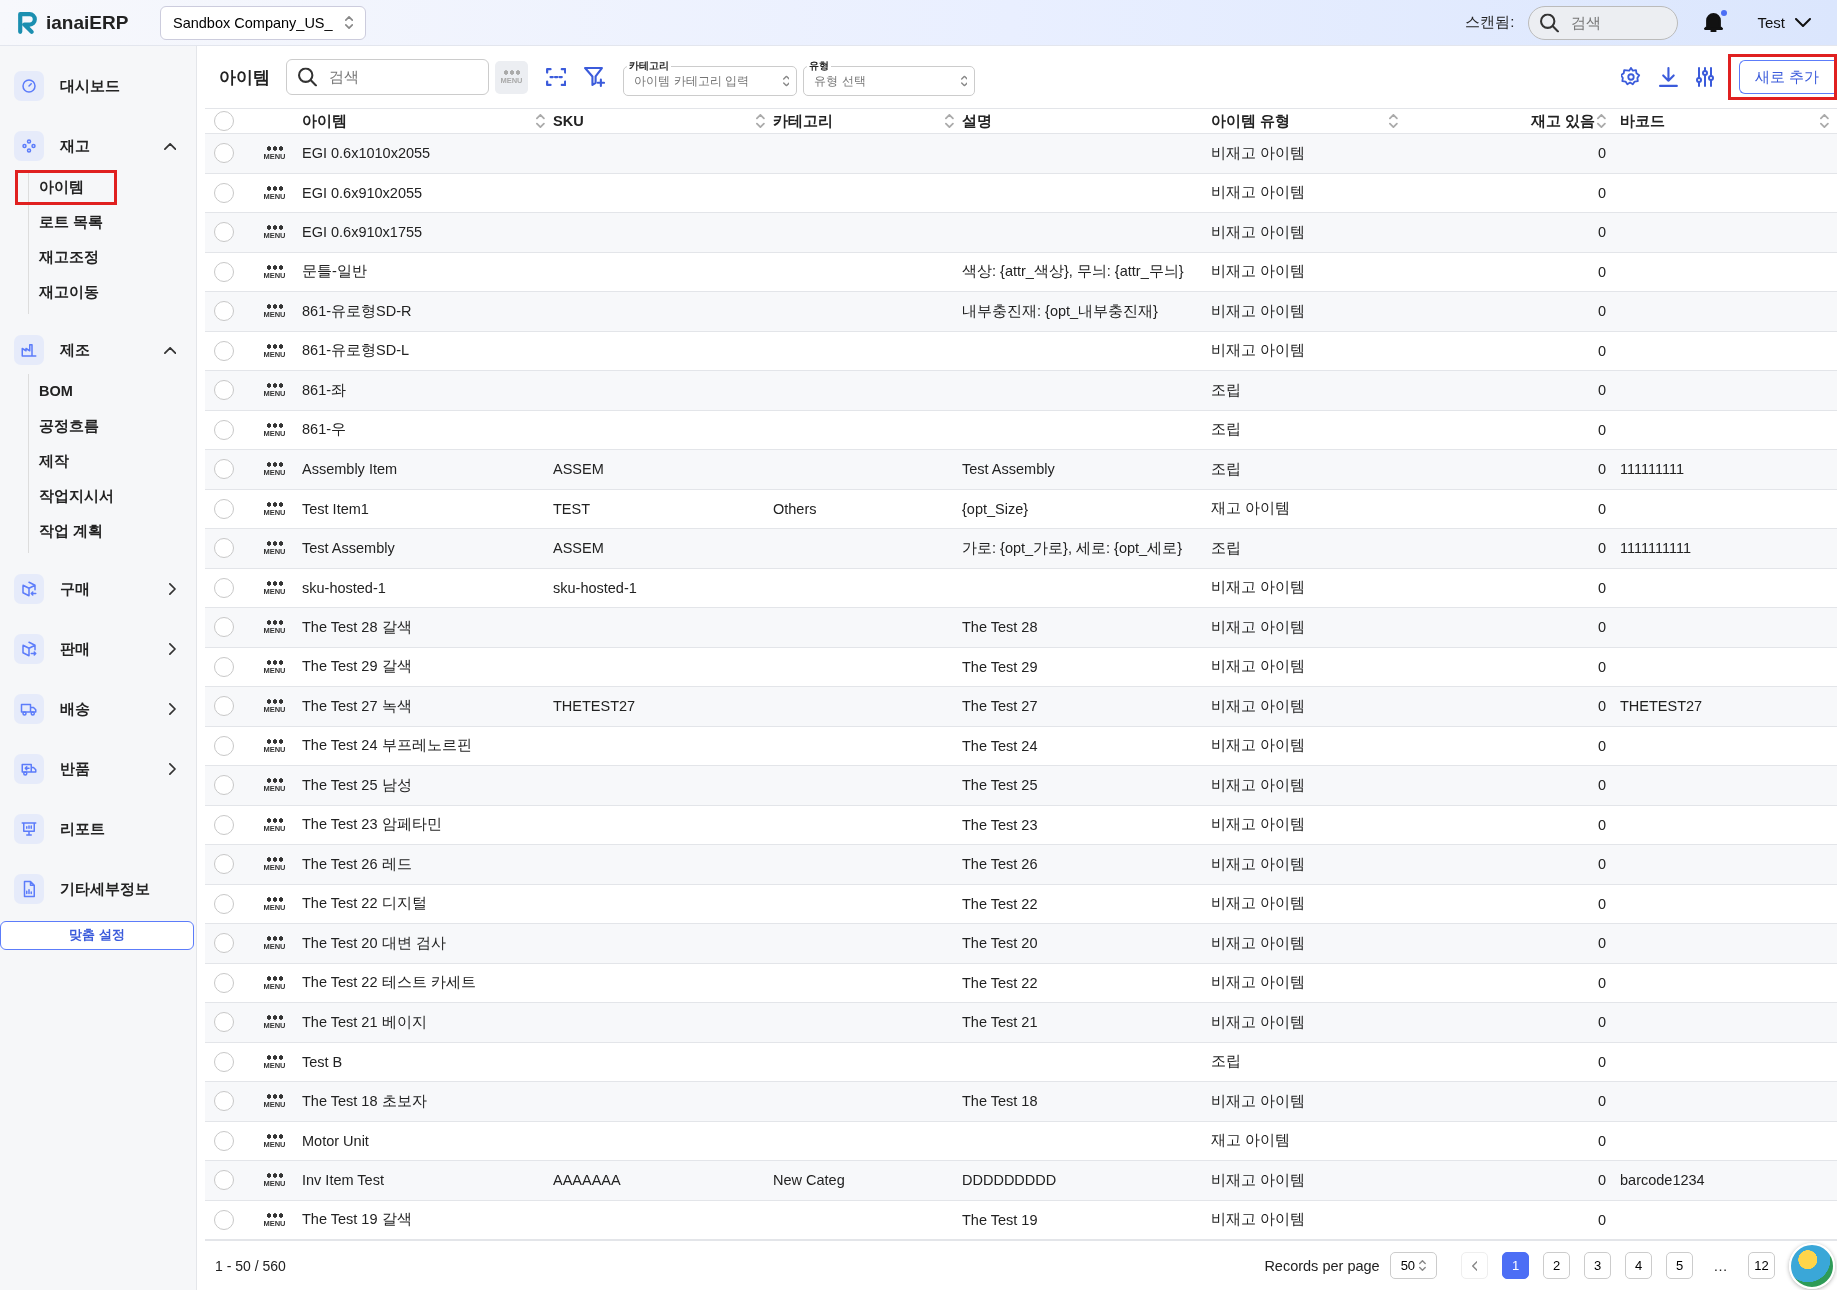 Image resolution: width=1837 pixels, height=1290 pixels. Describe the element at coordinates (66, 531) in the screenshot. I see `nav-subitem: 작업 계획` at that location.